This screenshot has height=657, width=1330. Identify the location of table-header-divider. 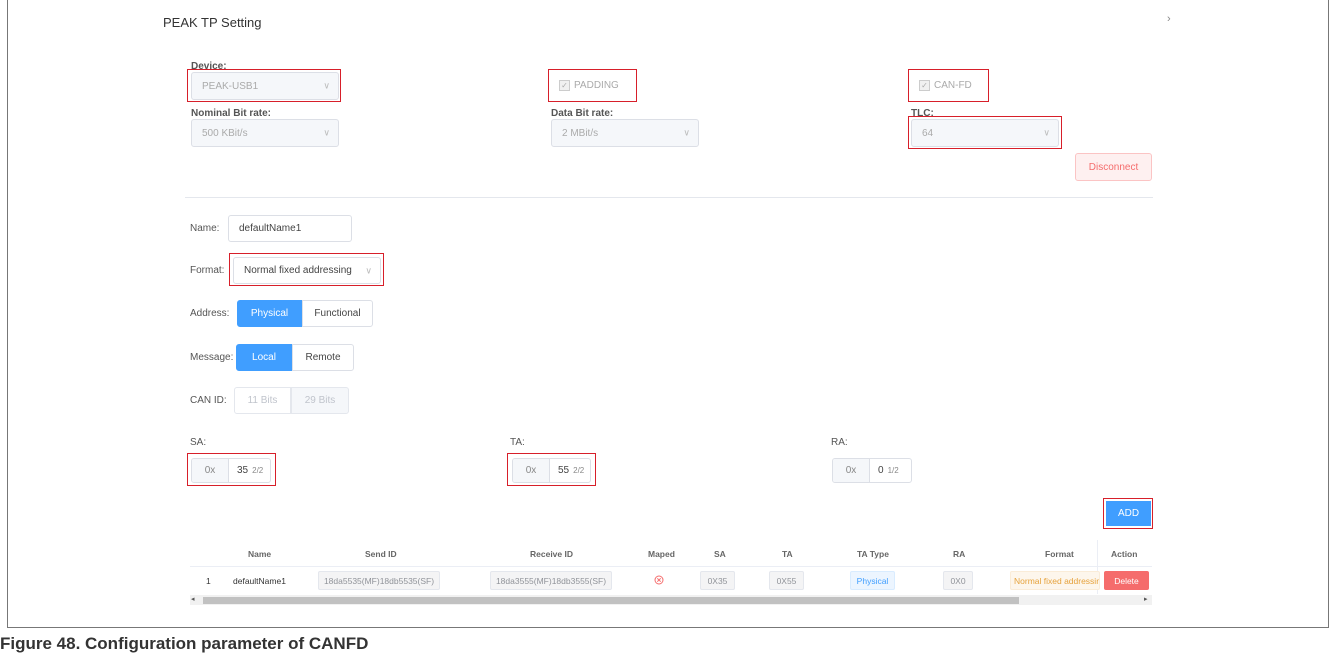
(671, 566).